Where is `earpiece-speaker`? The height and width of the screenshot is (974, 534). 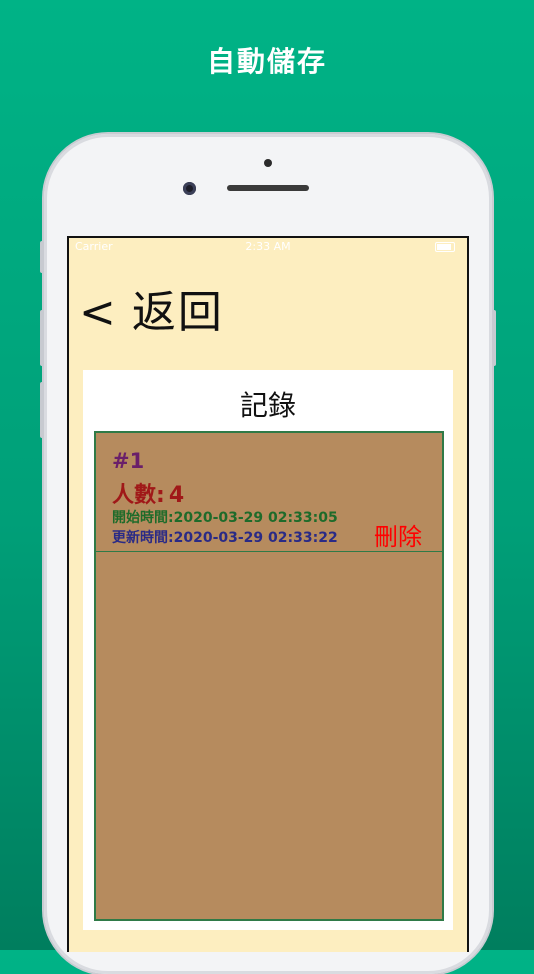 earpiece-speaker is located at coordinates (268, 188).